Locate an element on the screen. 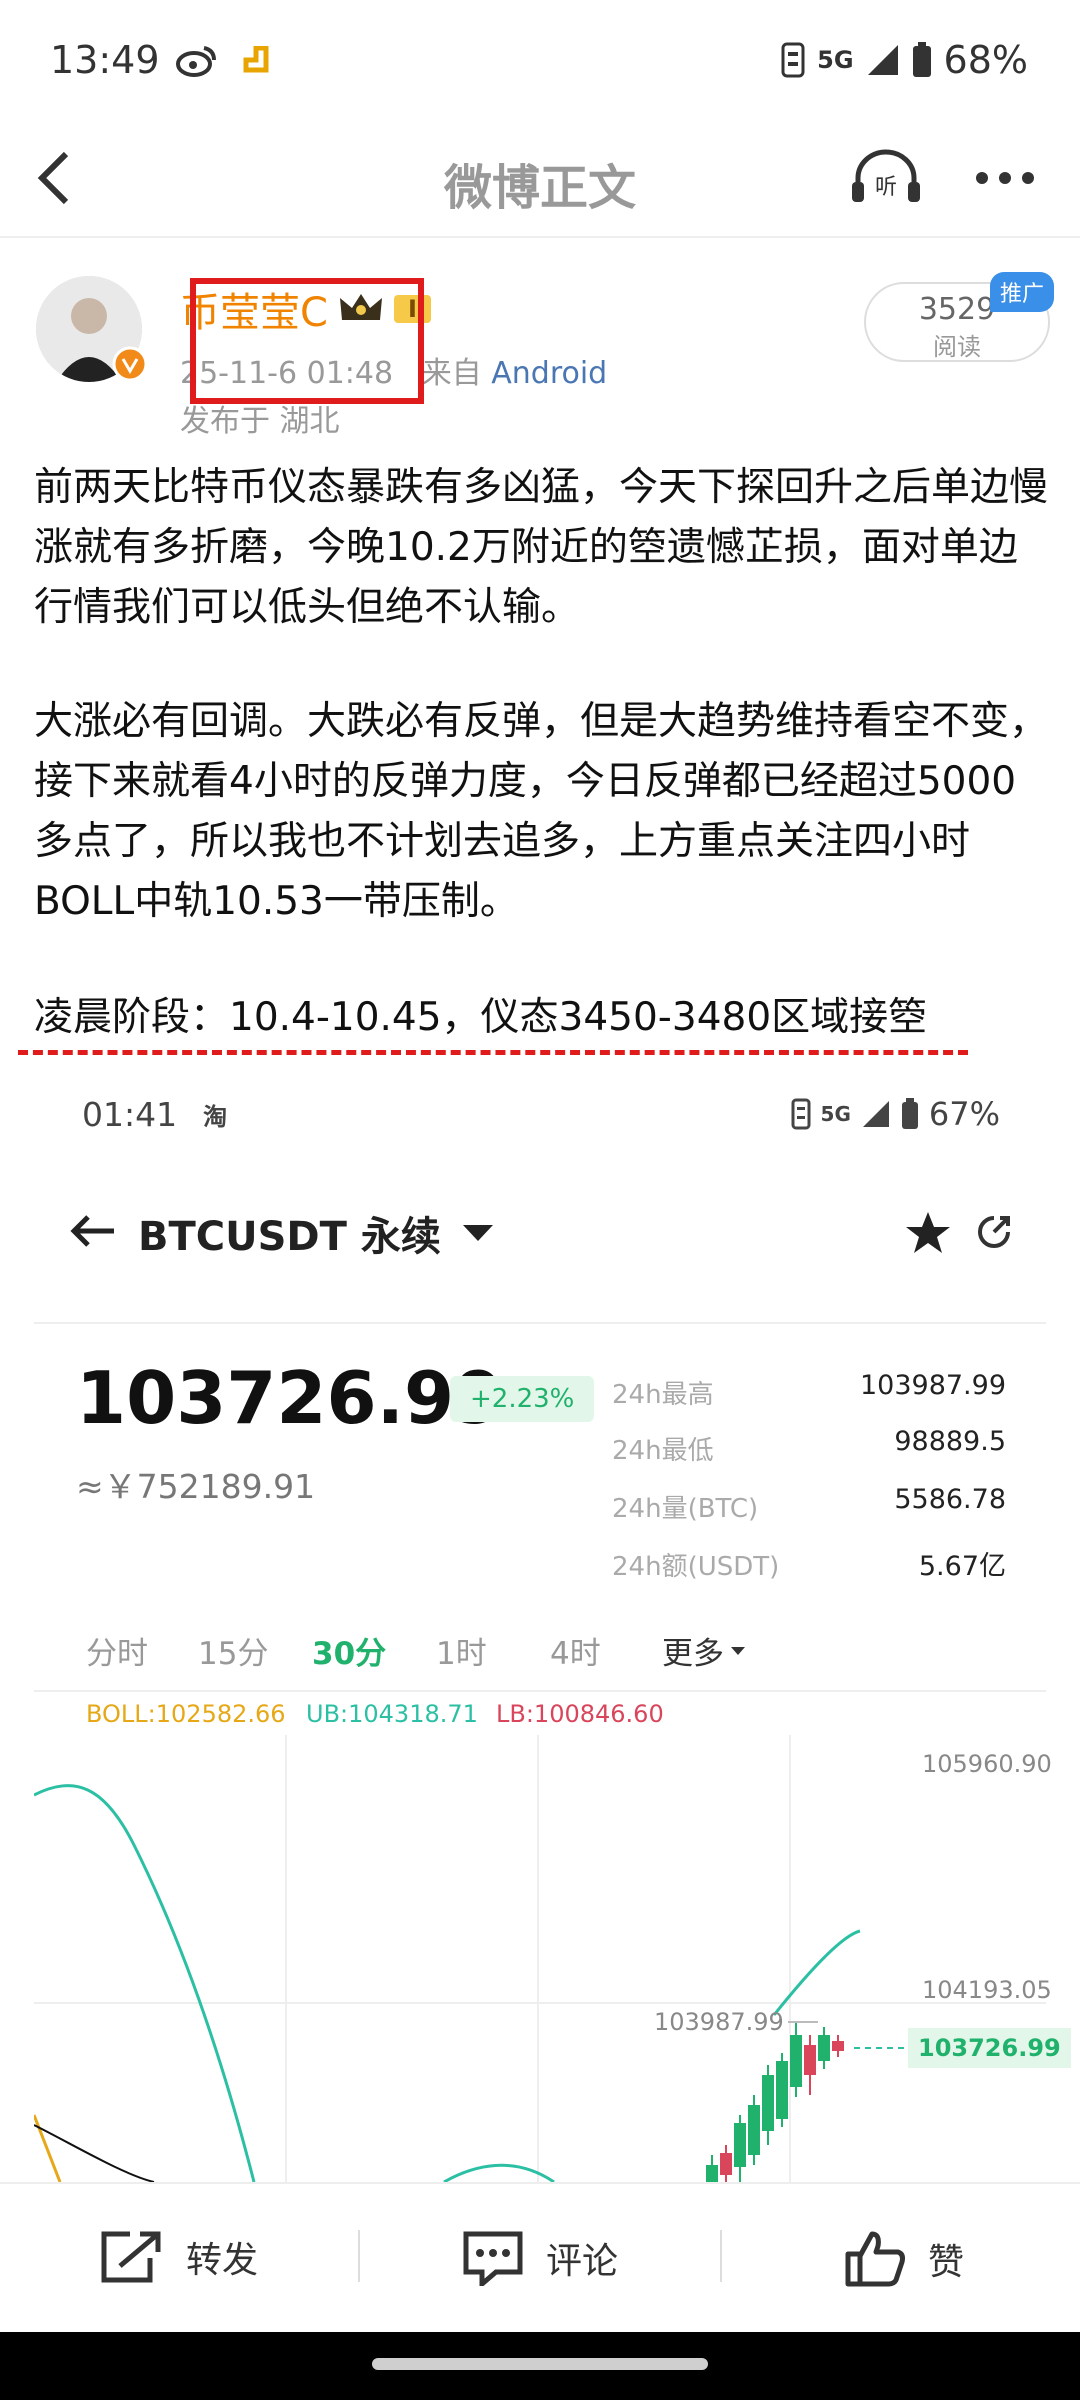  pair-name: BTCUSDT 永续 is located at coordinates (289, 1233).